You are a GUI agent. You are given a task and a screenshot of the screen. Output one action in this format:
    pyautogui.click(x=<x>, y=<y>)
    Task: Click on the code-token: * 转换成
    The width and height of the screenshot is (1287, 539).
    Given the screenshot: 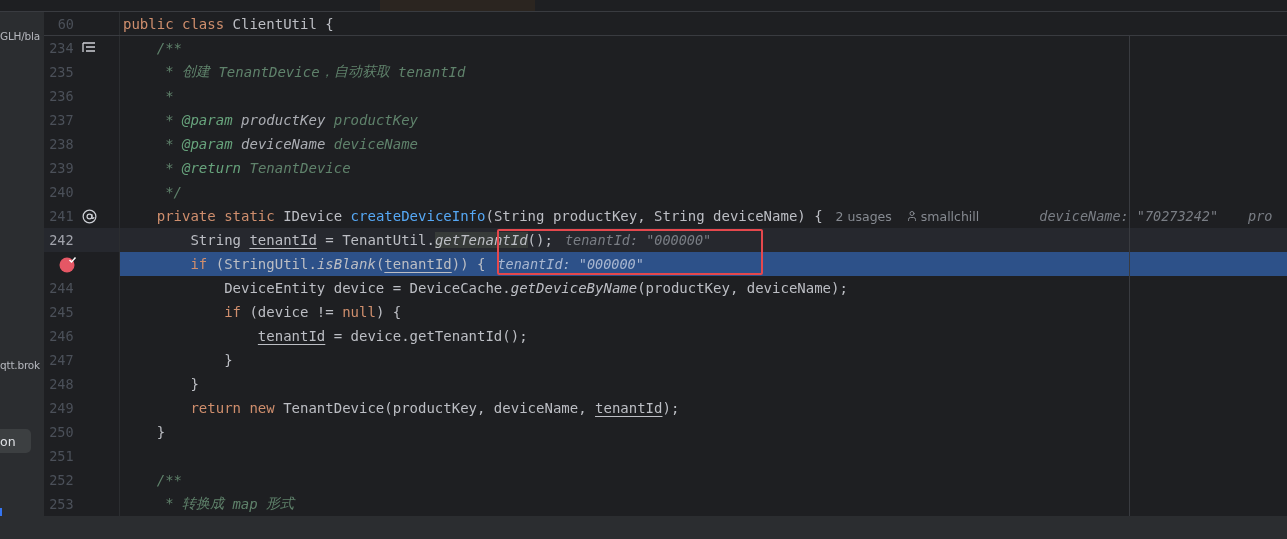 What is the action you would take?
    pyautogui.click(x=195, y=504)
    